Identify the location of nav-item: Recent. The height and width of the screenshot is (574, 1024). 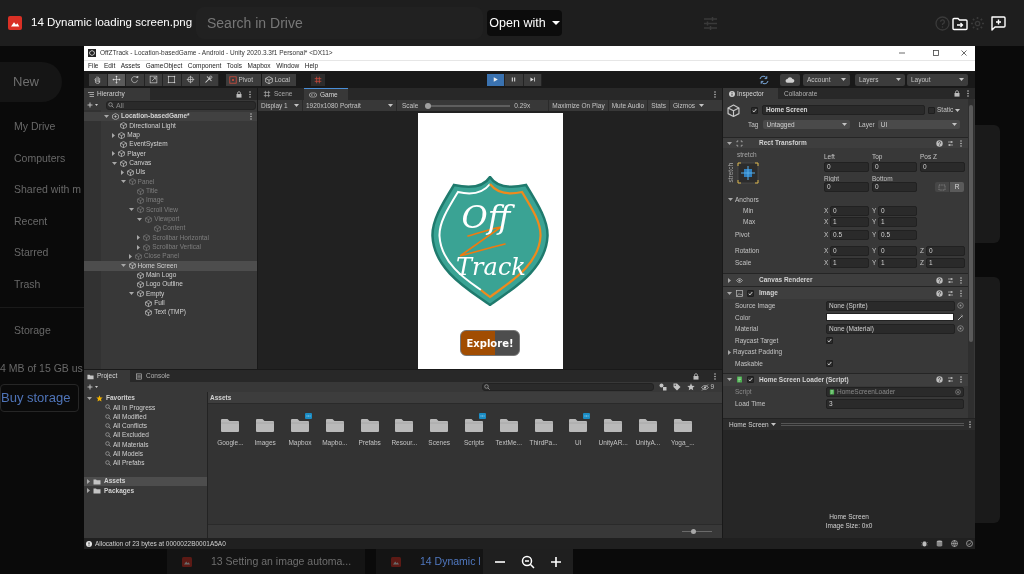
(42, 221).